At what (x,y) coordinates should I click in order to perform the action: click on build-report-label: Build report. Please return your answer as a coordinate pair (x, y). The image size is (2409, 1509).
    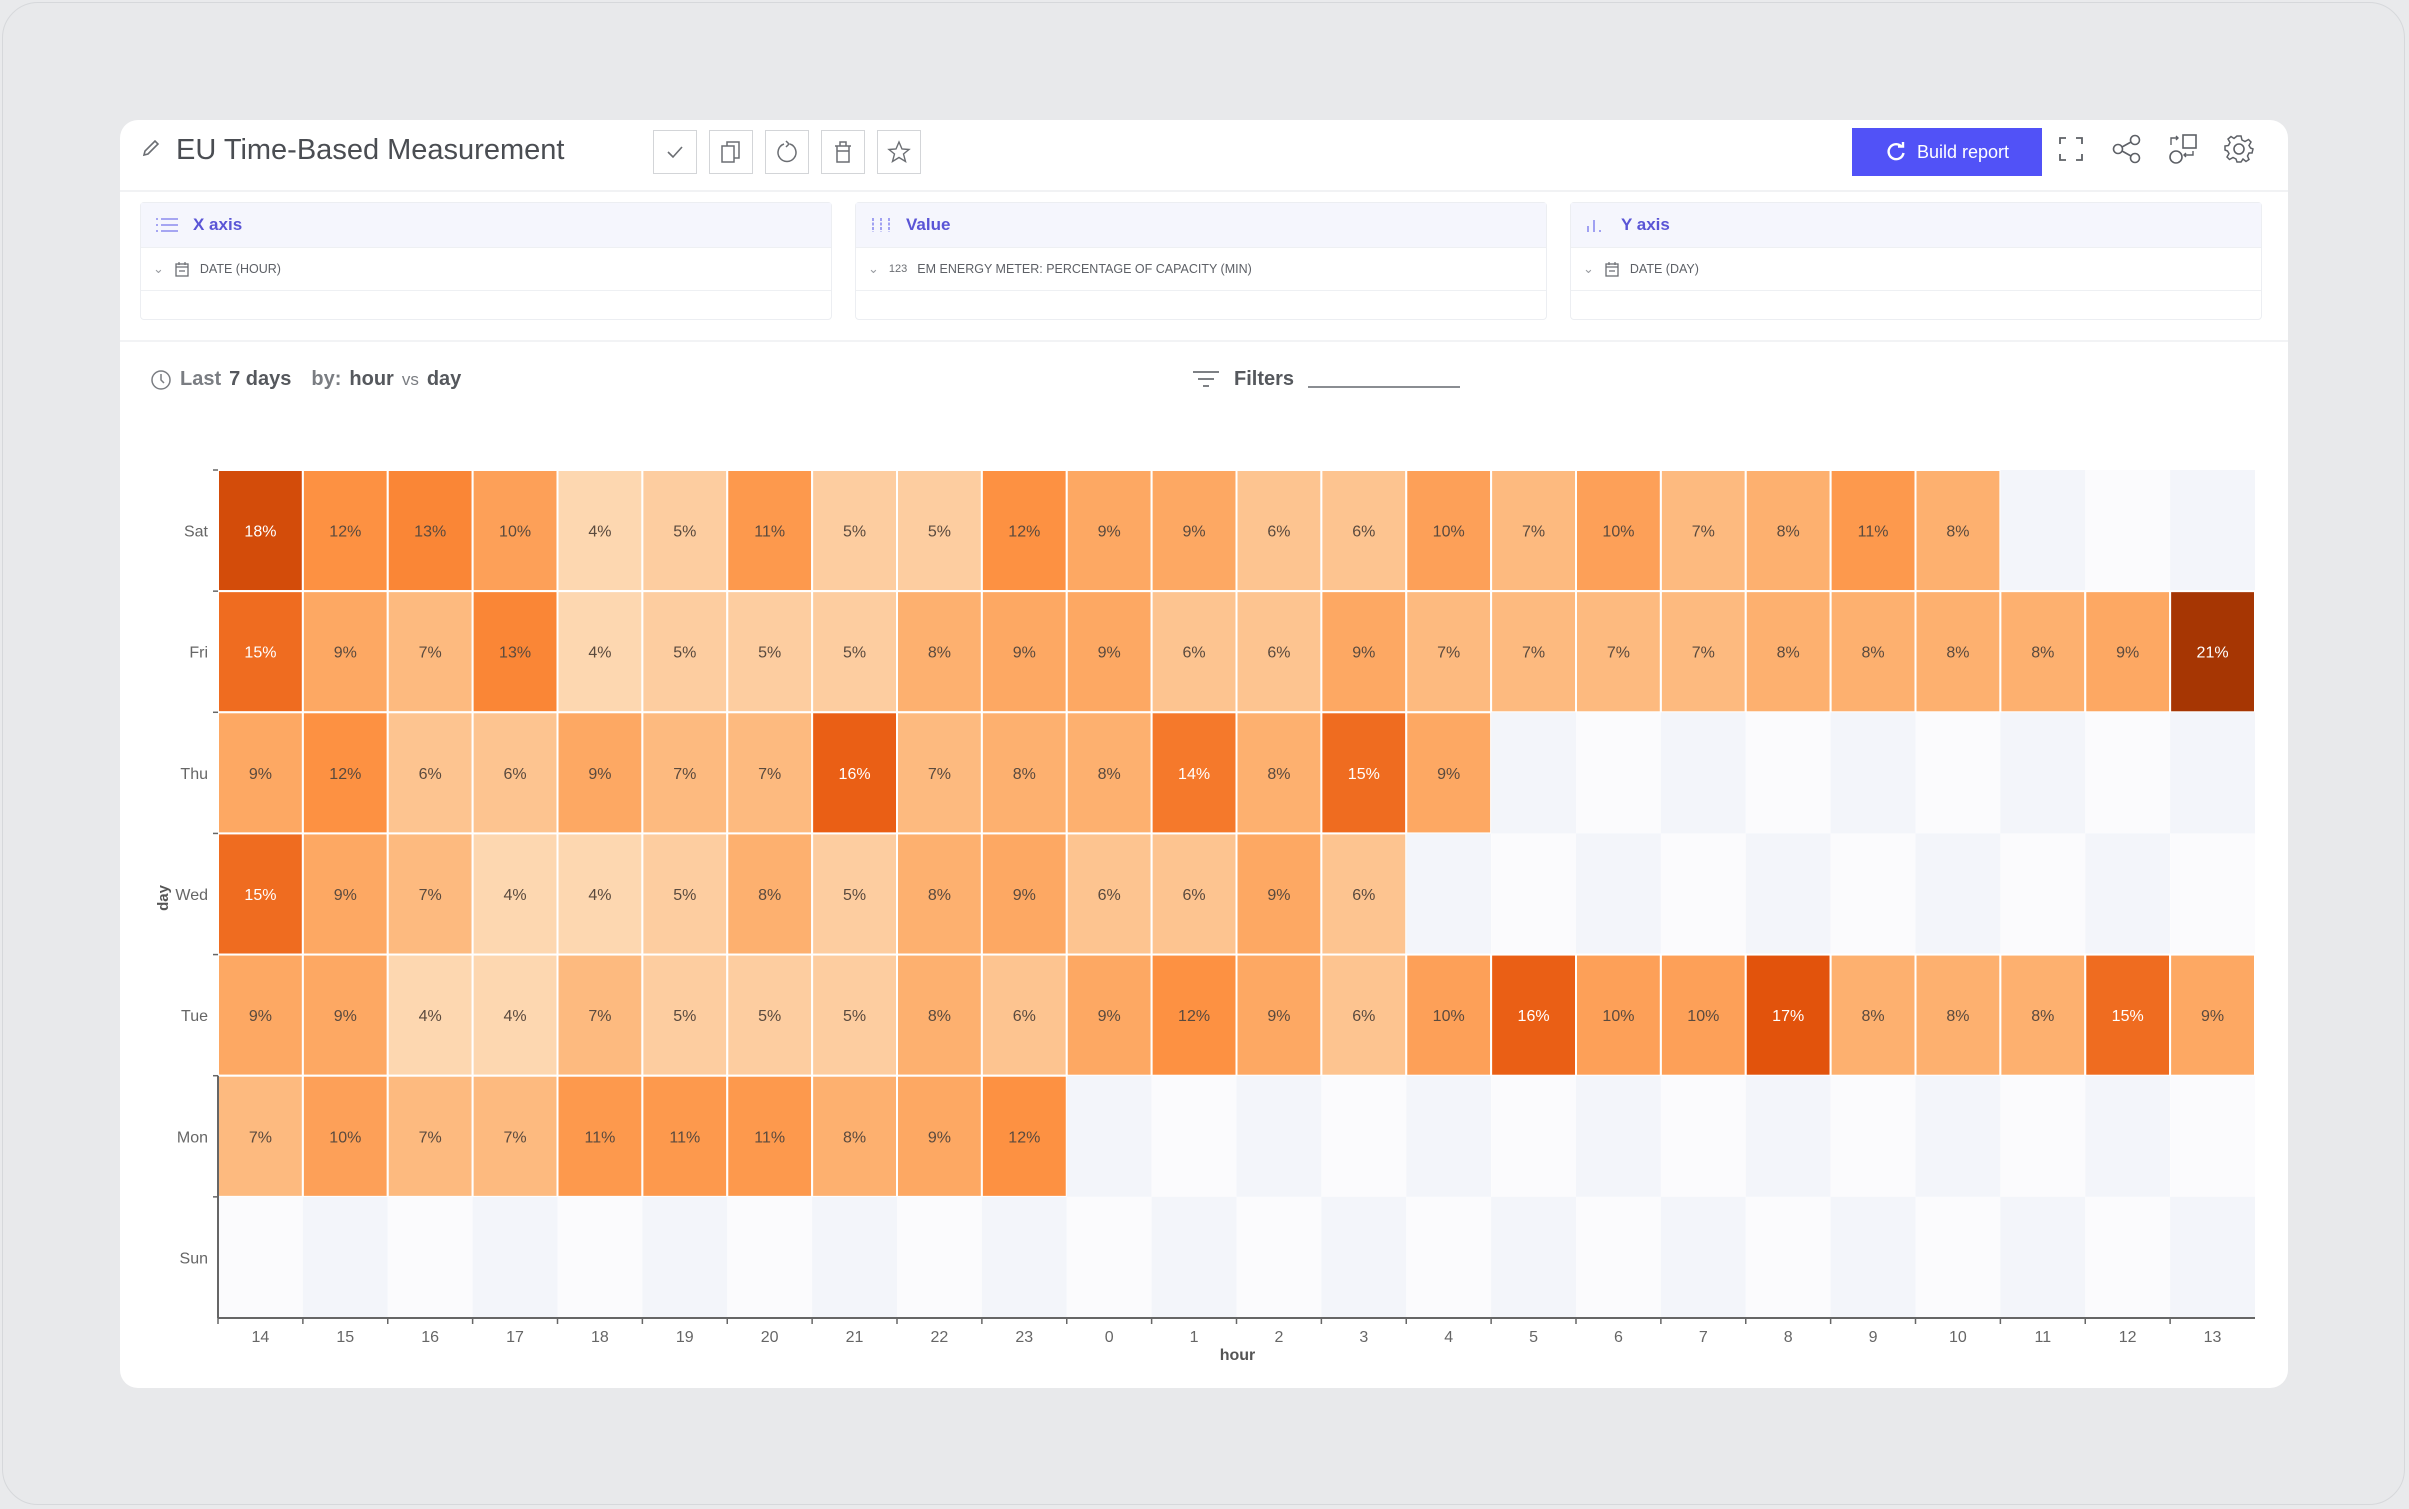
    Looking at the image, I should click on (1963, 151).